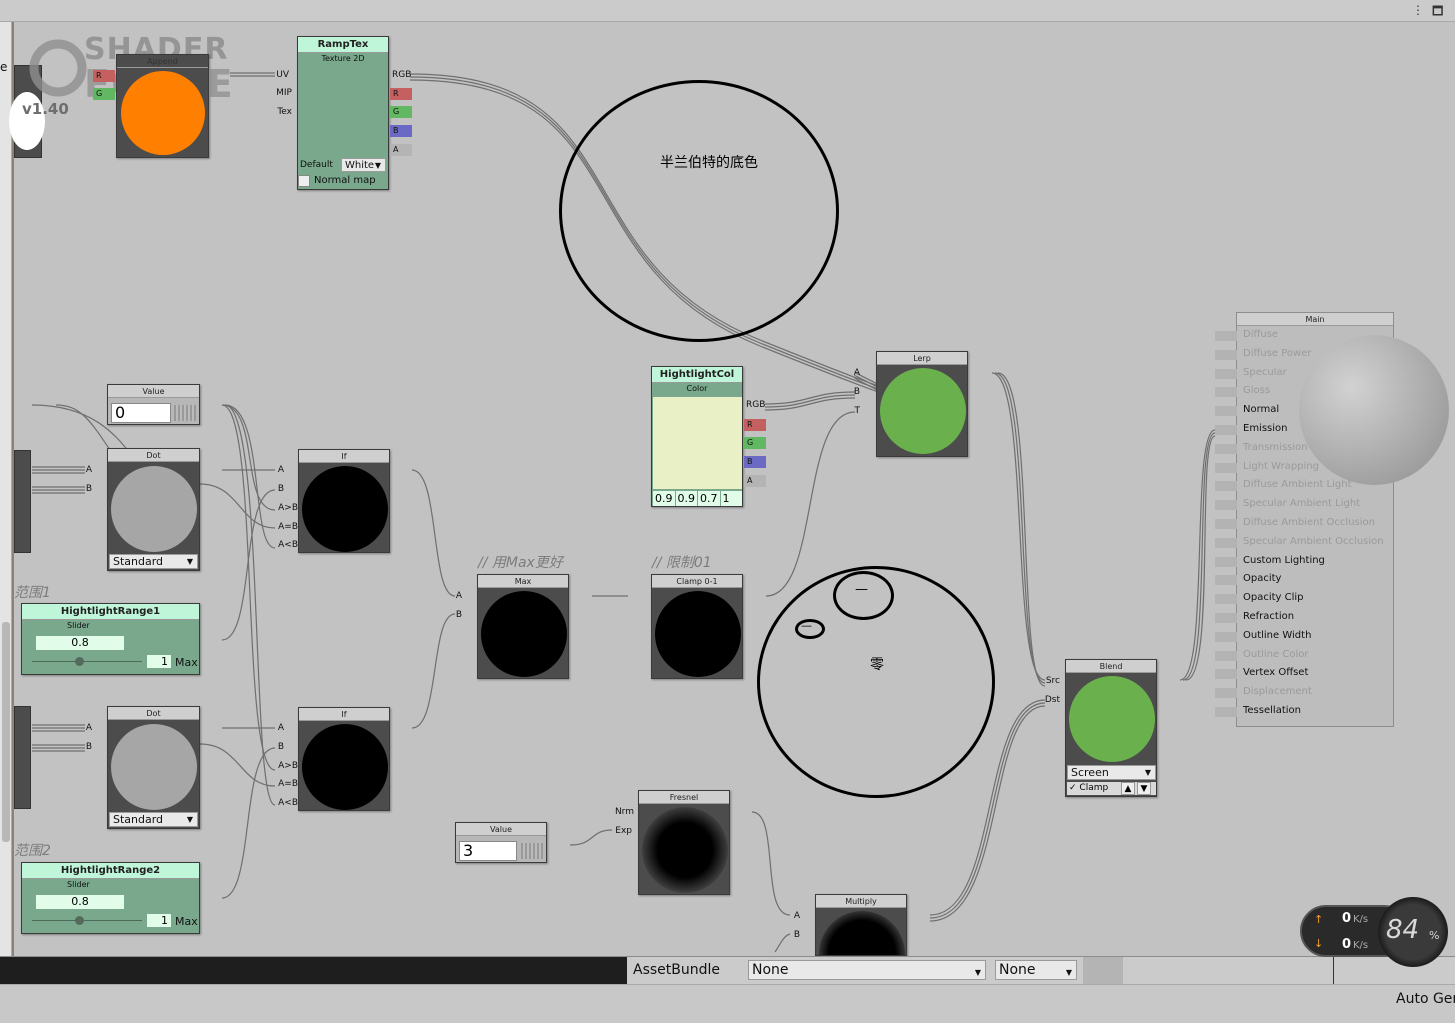 This screenshot has height=1023, width=1455. What do you see at coordinates (849, 411) in the screenshot?
I see `port-t: T` at bounding box center [849, 411].